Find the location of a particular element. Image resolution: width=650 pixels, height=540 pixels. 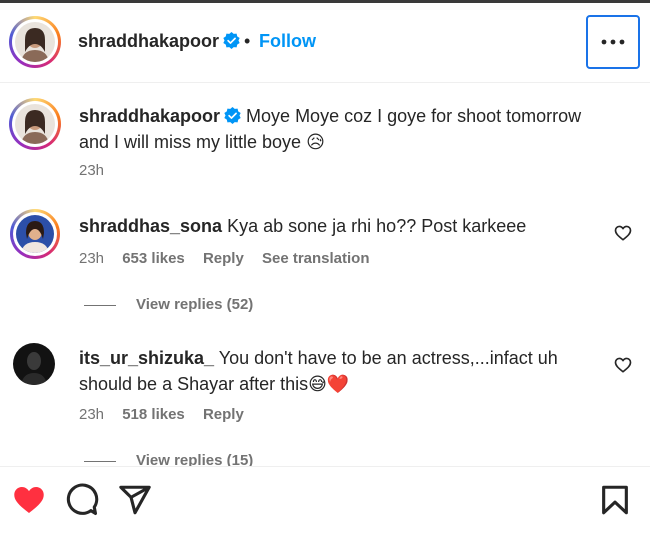

bookmark-icon is located at coordinates (615, 500).